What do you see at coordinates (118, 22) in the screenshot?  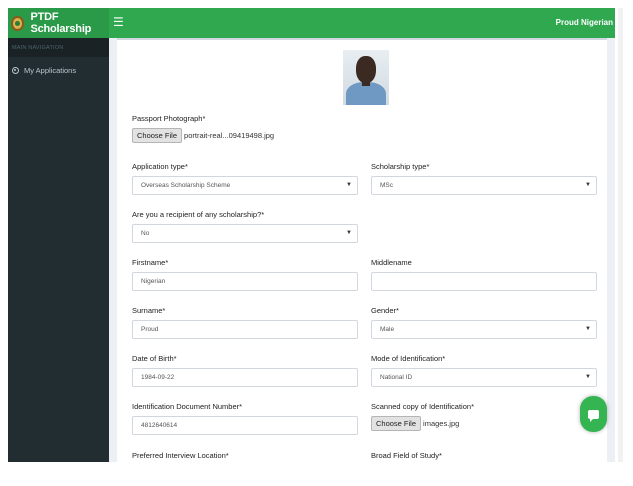 I see `hamburger-icon: ☰` at bounding box center [118, 22].